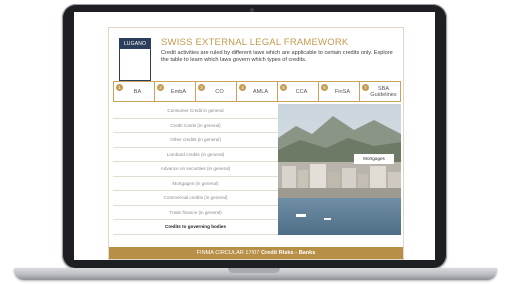 This screenshot has height=284, width=509. I want to click on photo-tag: Mortgages, so click(374, 159).